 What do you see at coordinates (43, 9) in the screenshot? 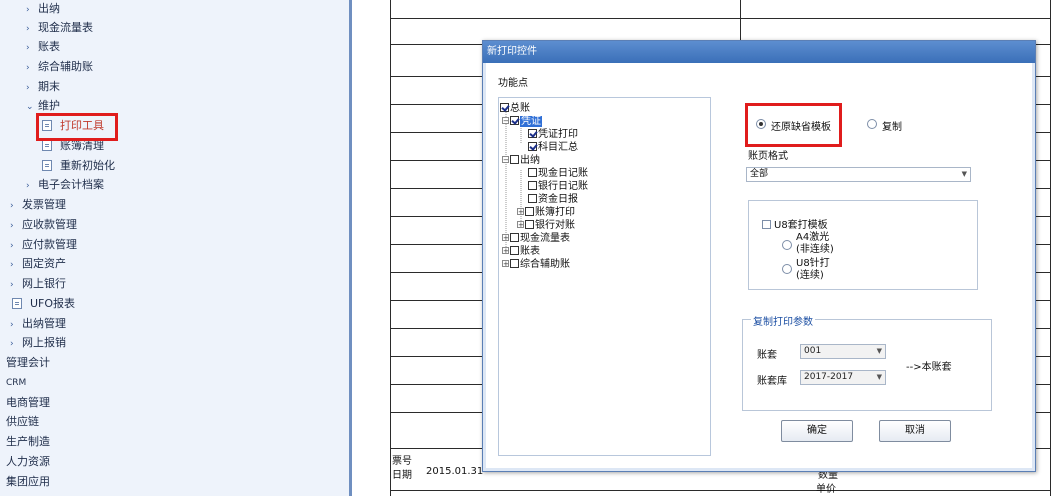
I see `sidebar-item-cashier: › 出纳` at bounding box center [43, 9].